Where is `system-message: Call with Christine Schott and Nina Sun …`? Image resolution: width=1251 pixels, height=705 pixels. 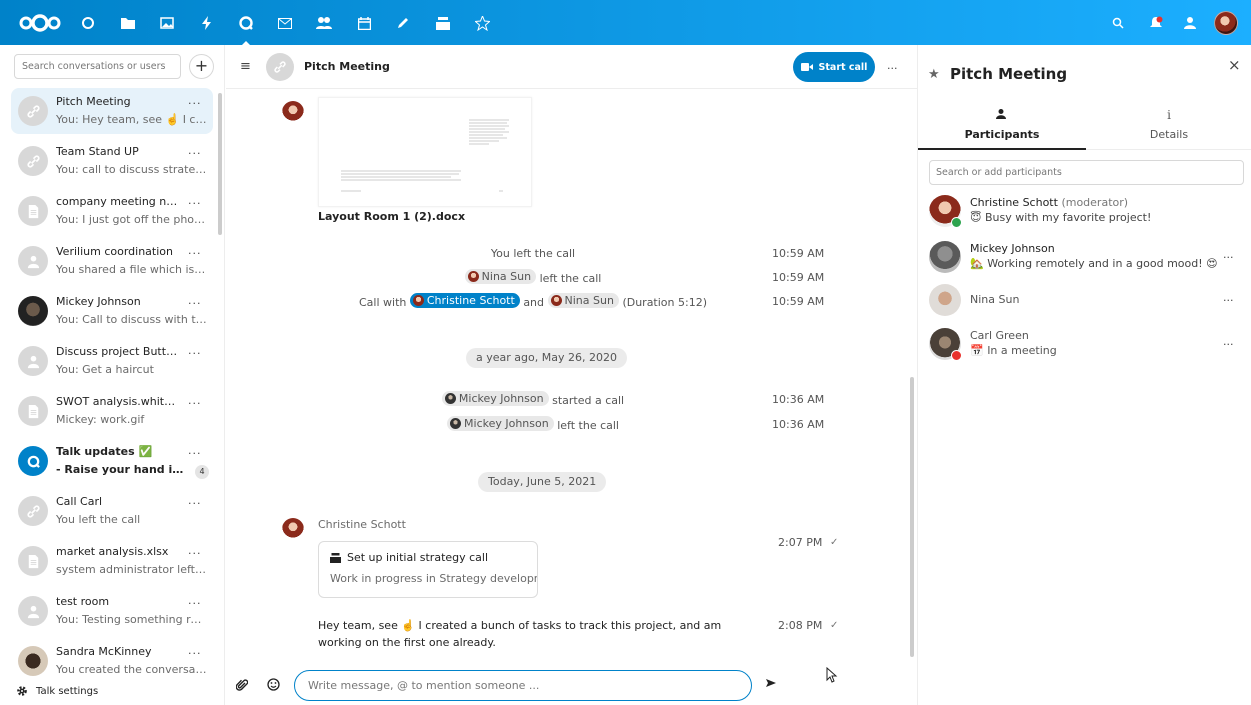
system-message: Call with Christine Schott and Nina Sun … is located at coordinates (533, 301).